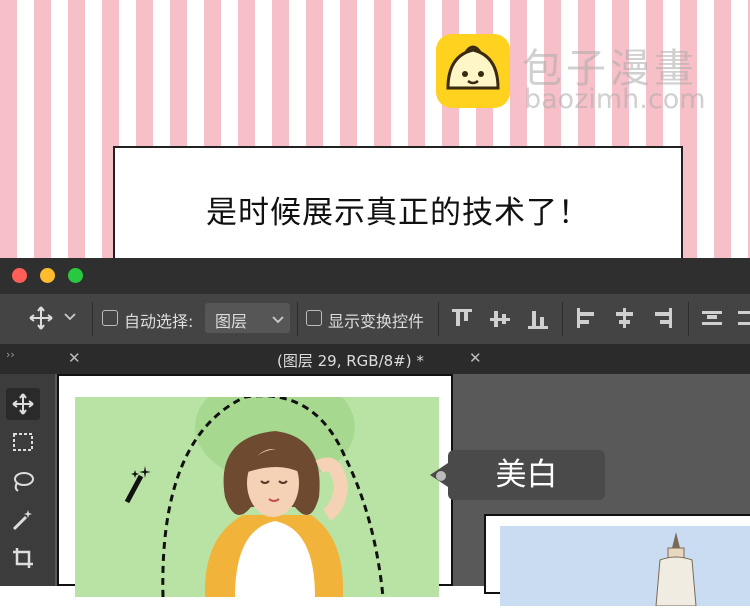 This screenshot has height=610, width=750. Describe the element at coordinates (441, 476) in the screenshot. I see `tooltip-anchor-dot` at that location.